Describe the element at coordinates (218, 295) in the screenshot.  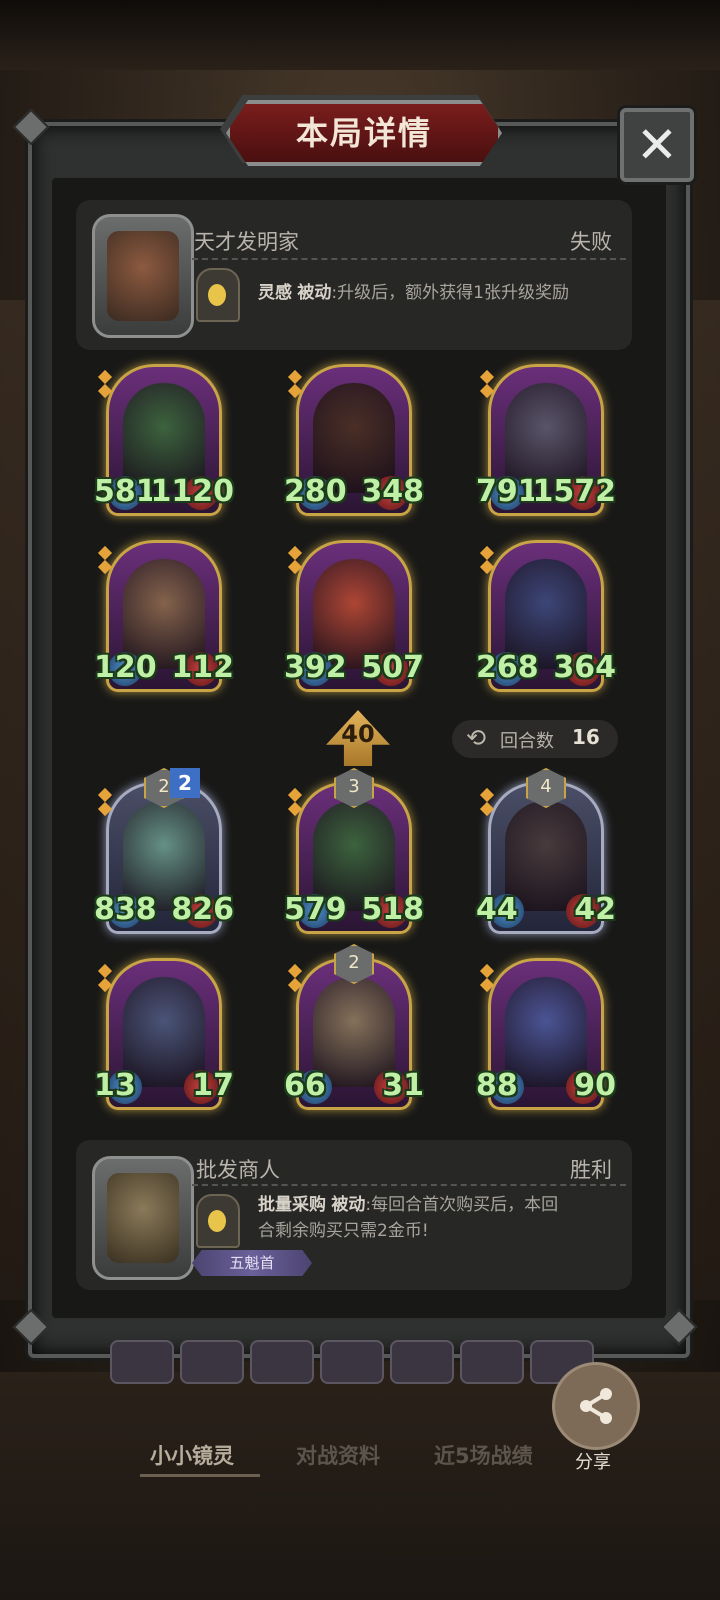
I see `lightbulb-icon` at that location.